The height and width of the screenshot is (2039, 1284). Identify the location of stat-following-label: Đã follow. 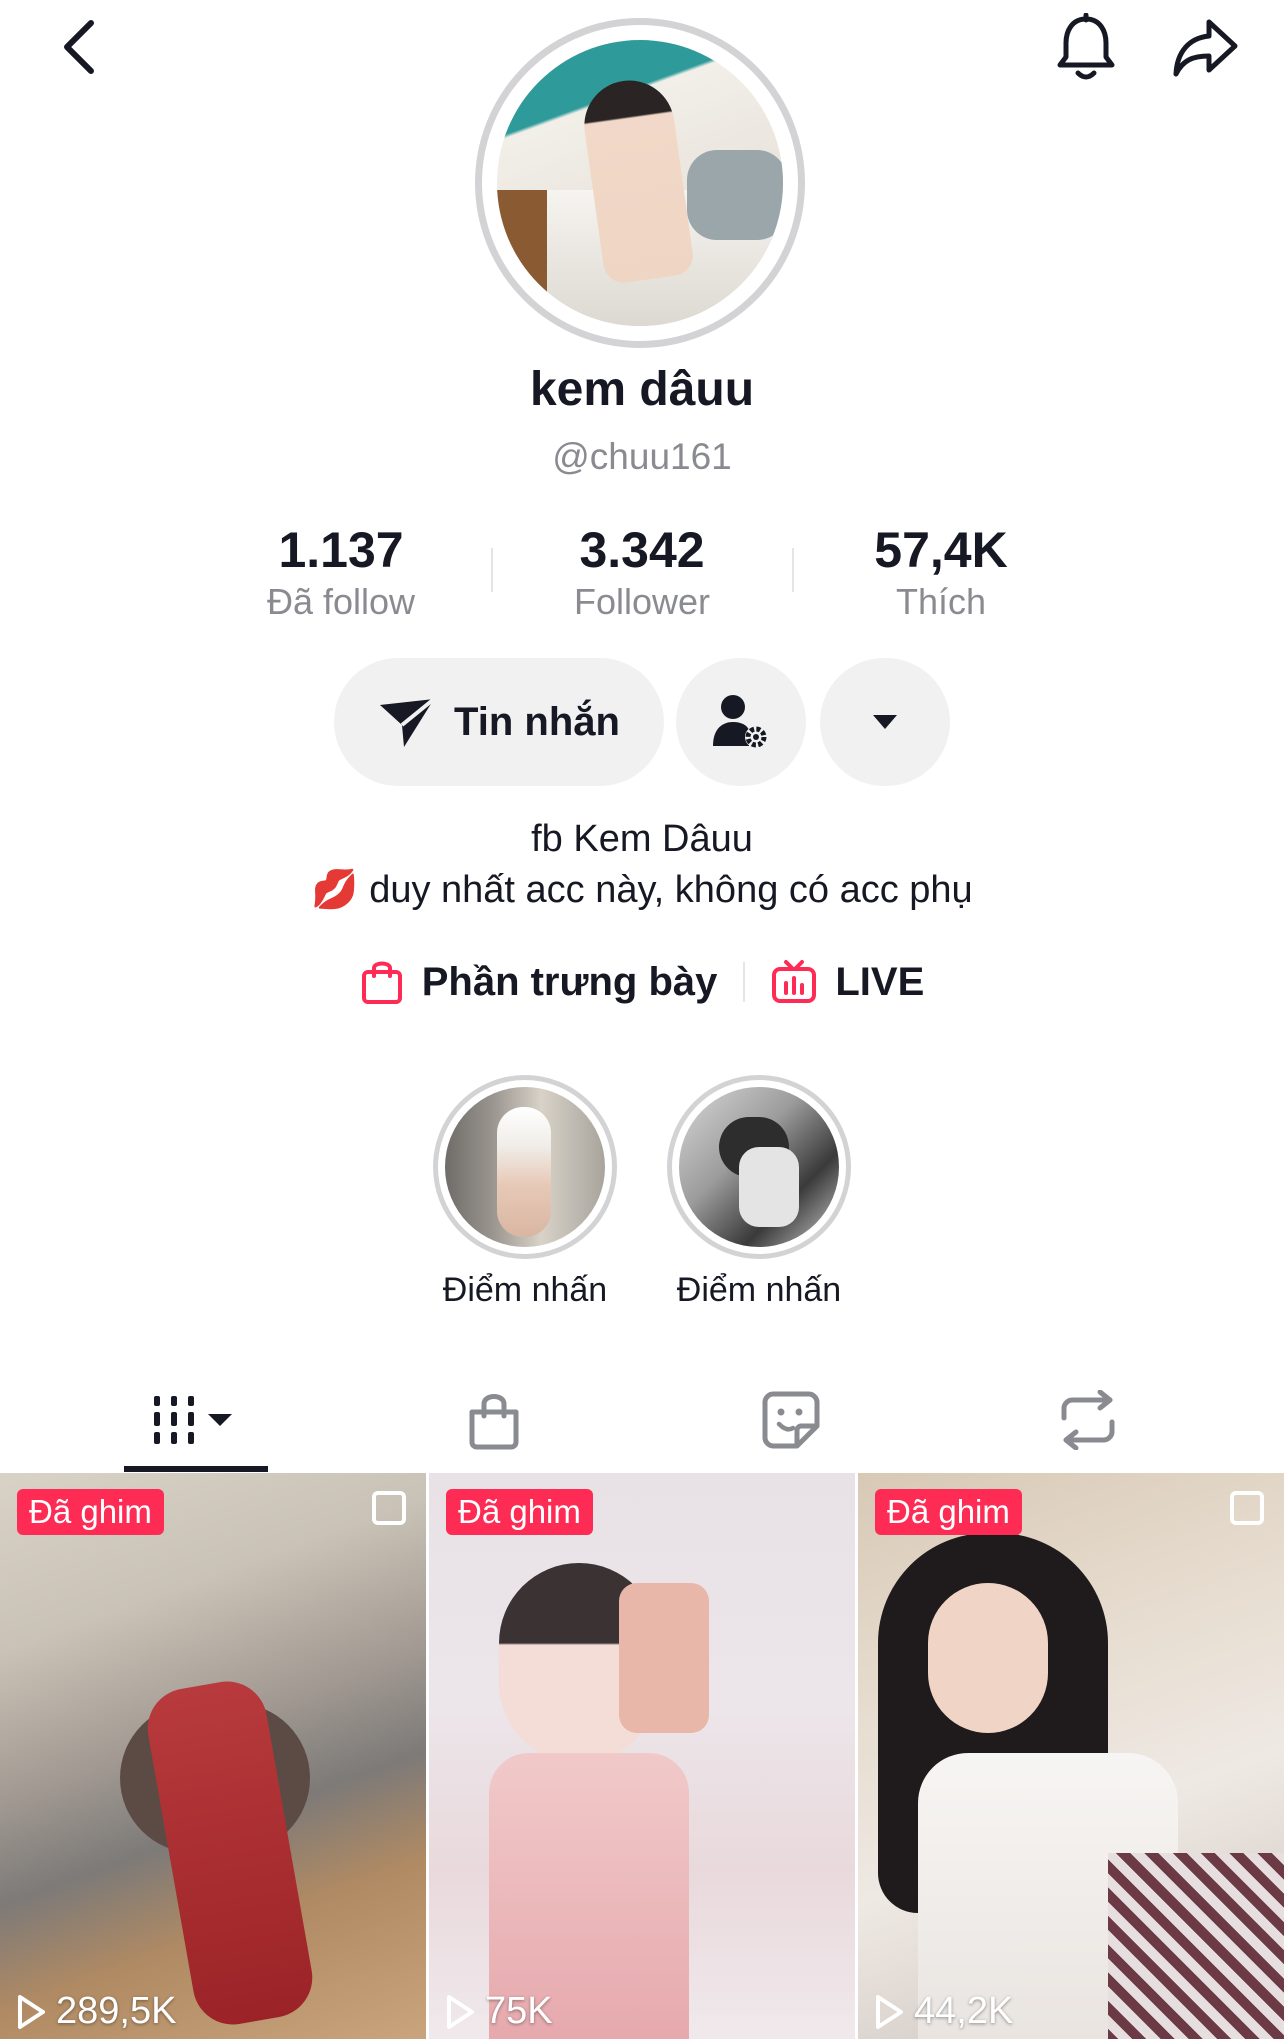
(341, 601).